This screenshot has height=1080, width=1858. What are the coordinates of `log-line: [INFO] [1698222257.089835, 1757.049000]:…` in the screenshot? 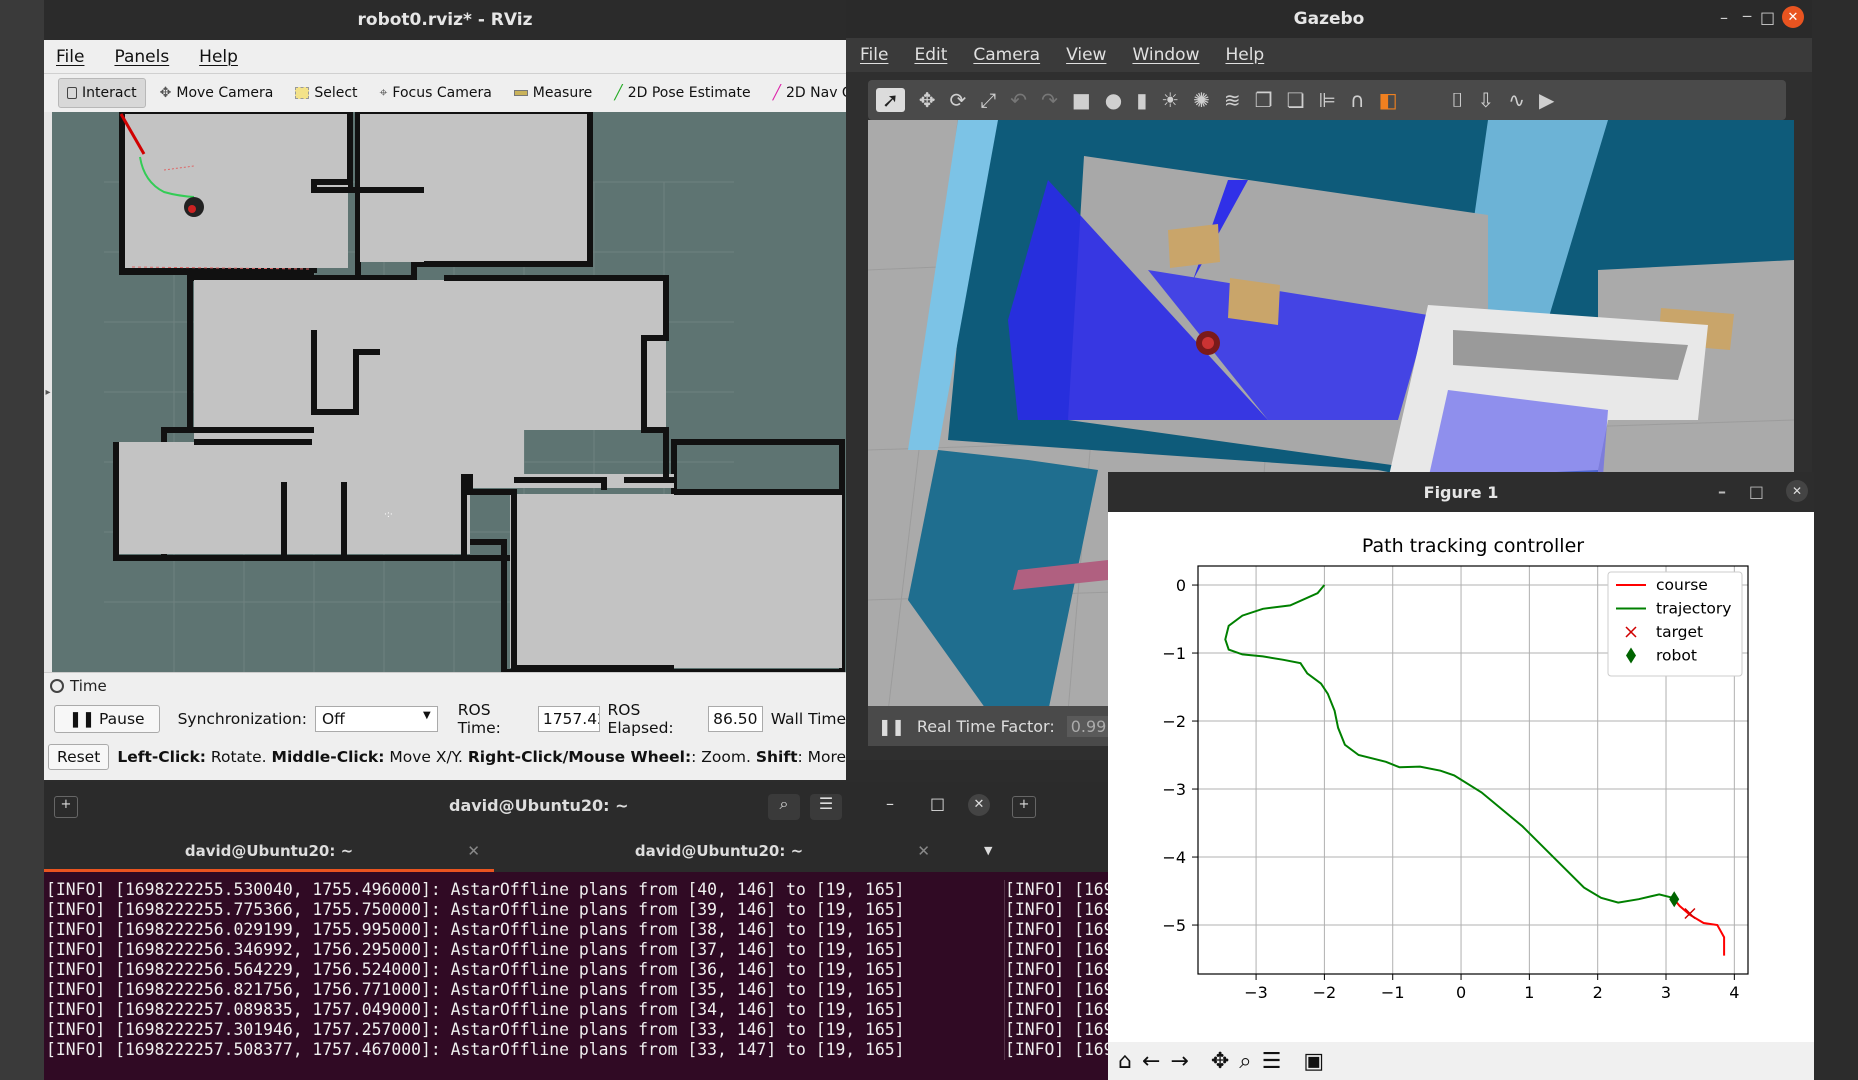 It's located at (475, 1009).